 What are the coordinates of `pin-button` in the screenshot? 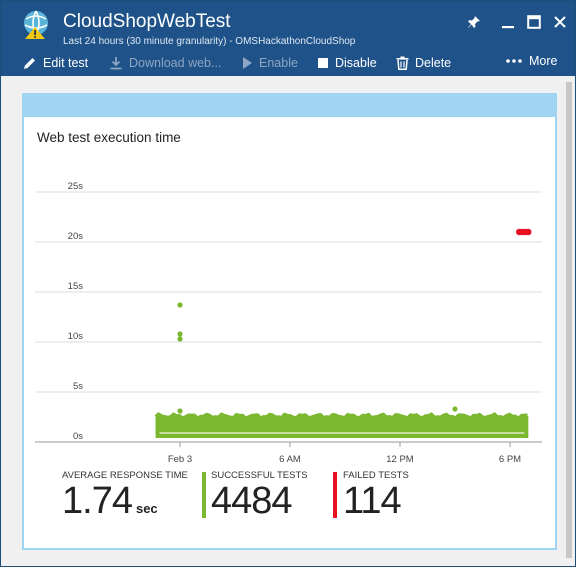 It's located at (474, 22).